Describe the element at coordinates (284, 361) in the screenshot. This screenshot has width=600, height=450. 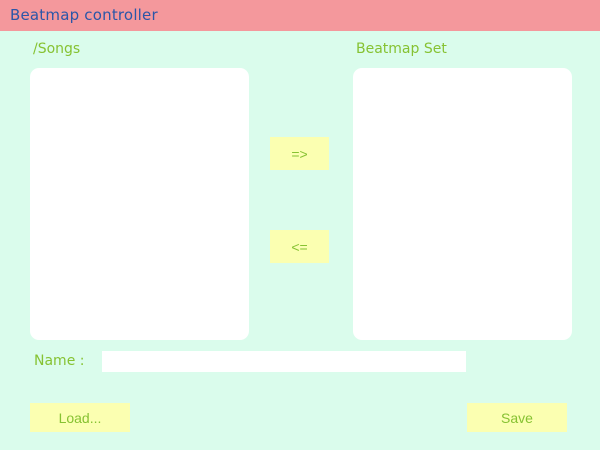
I see `name-input` at that location.